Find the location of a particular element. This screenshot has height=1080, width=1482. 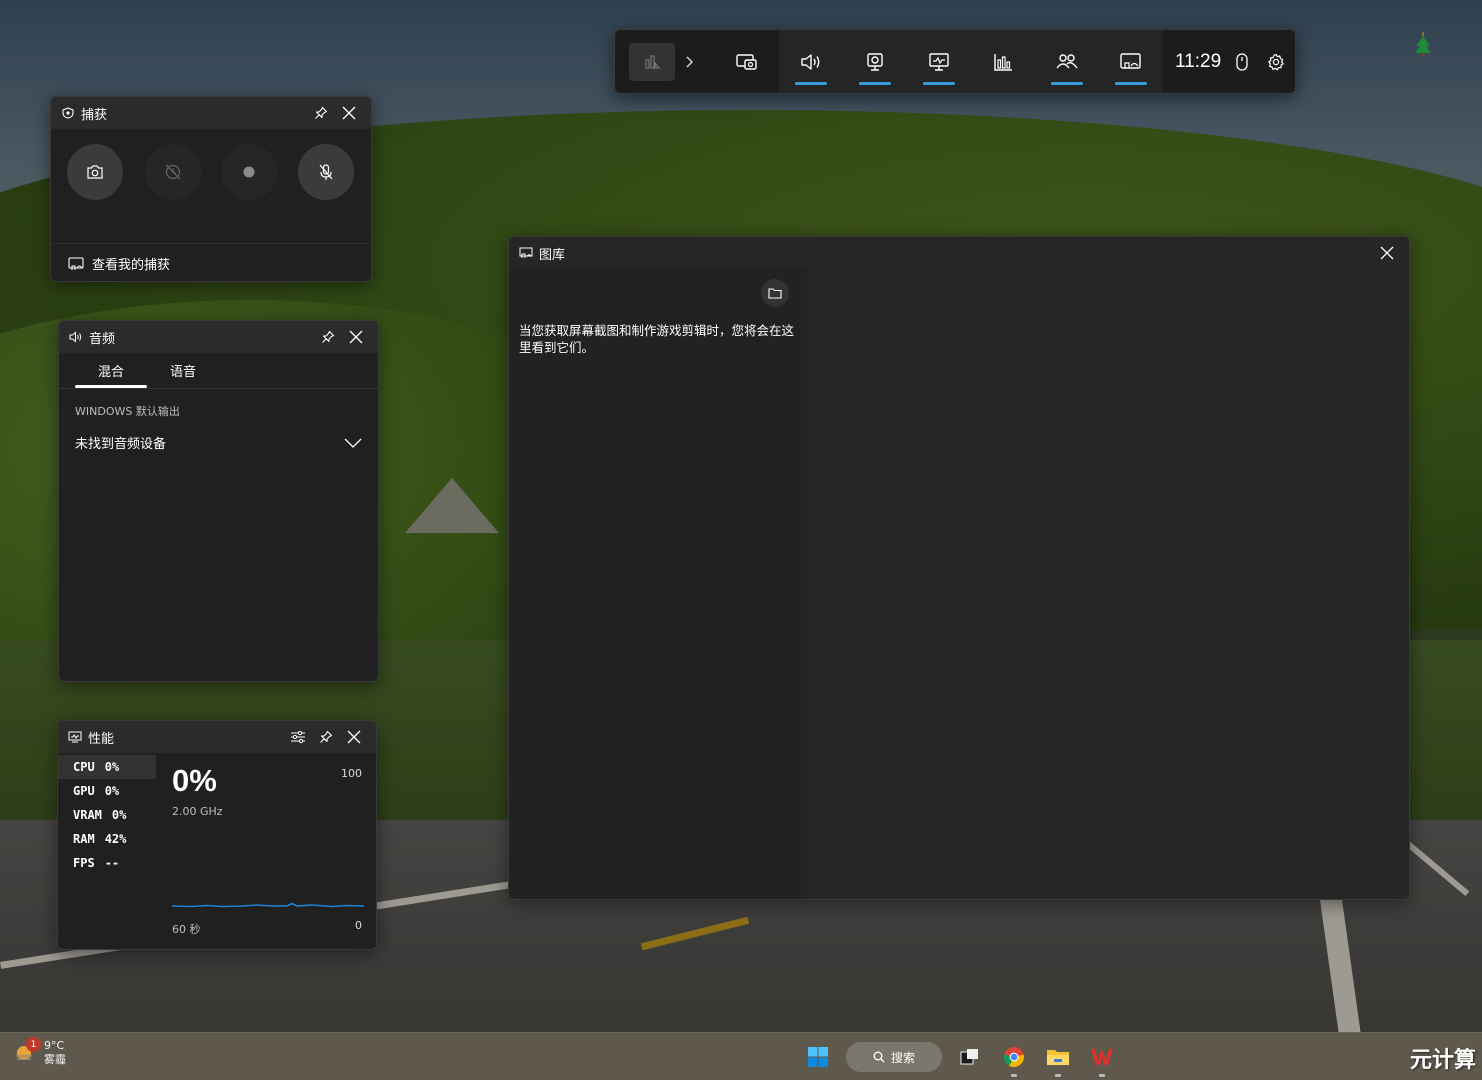

metric-cpu: CPU 0% is located at coordinates (107, 767).